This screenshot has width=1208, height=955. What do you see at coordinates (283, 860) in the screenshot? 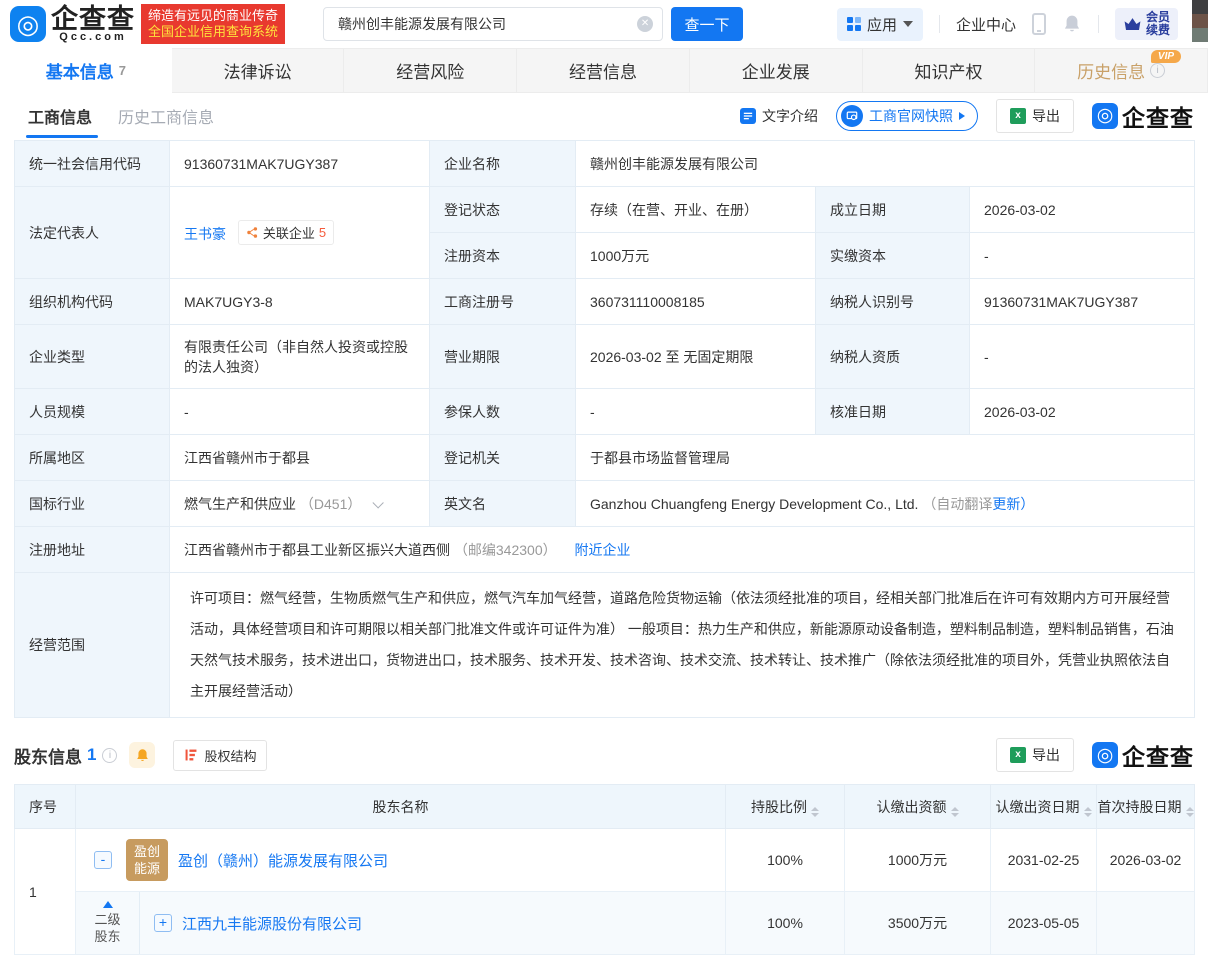
I see `shareholder-link: 盈创（赣州）能源发展有限公司` at bounding box center [283, 860].